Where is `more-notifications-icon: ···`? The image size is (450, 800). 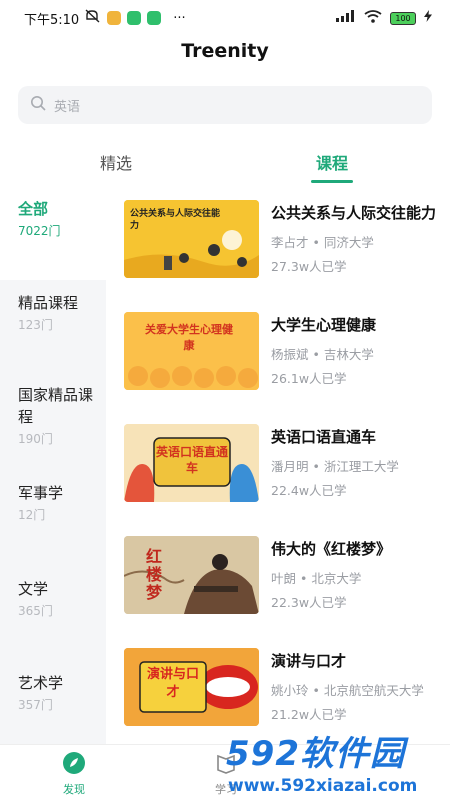 more-notifications-icon: ··· is located at coordinates (179, 18).